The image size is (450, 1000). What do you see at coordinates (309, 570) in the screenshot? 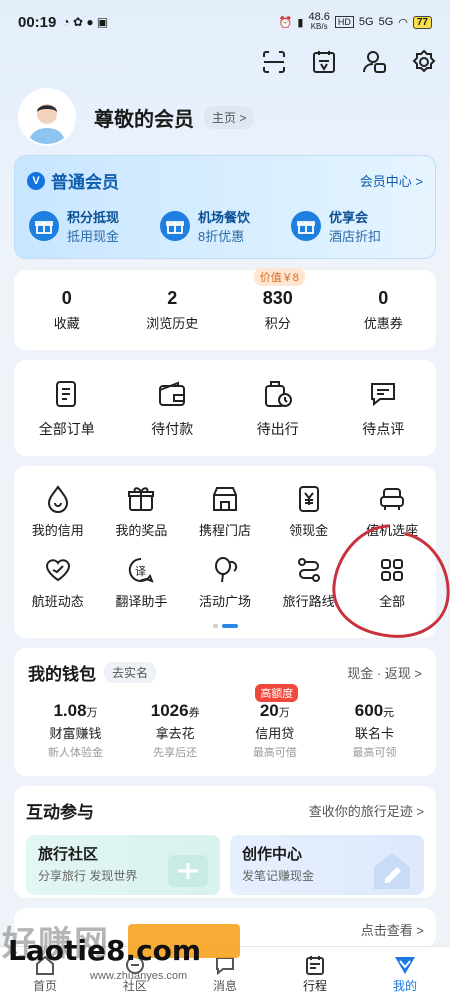
I see `route-icon` at bounding box center [309, 570].